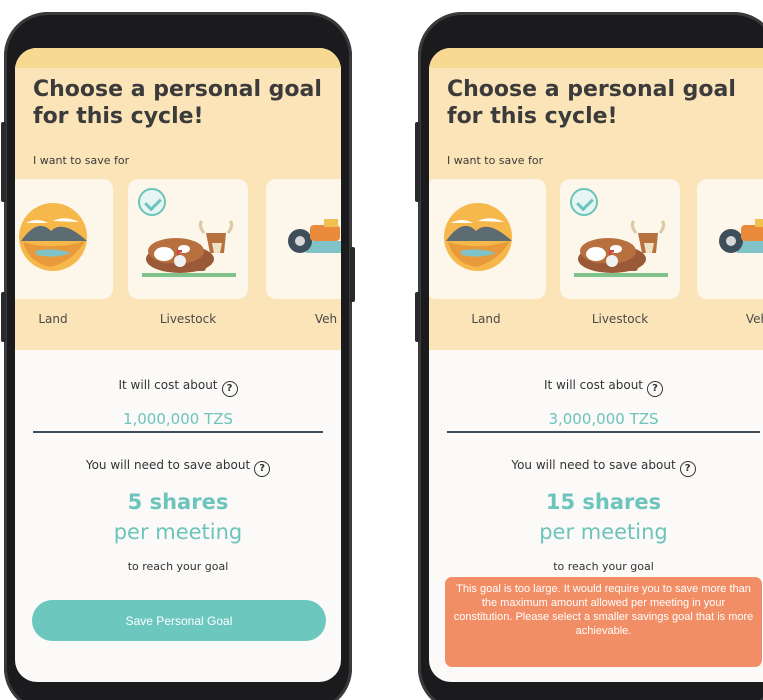  I want to click on cost-input: 1,000,000 TZS, so click(178, 419).